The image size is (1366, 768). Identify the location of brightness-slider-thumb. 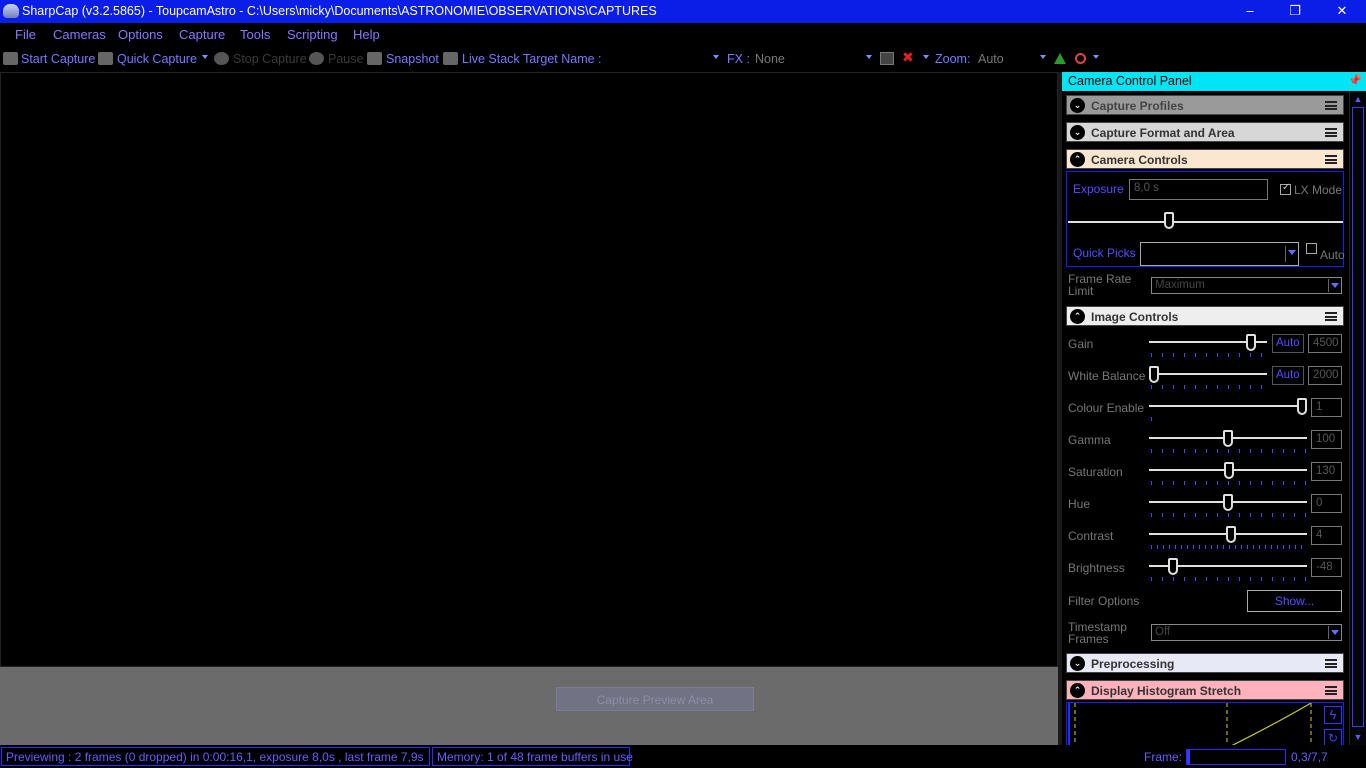
(1173, 566).